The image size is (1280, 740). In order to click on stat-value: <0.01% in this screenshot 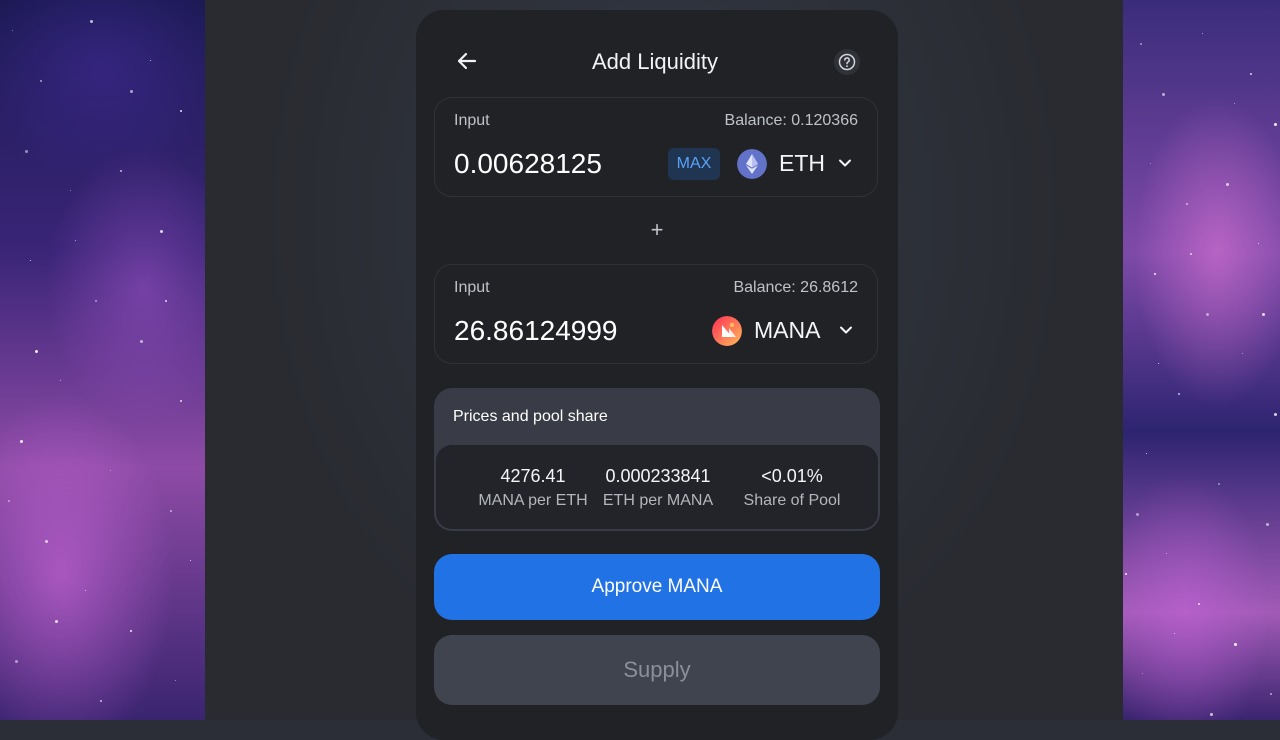, I will do `click(792, 476)`.